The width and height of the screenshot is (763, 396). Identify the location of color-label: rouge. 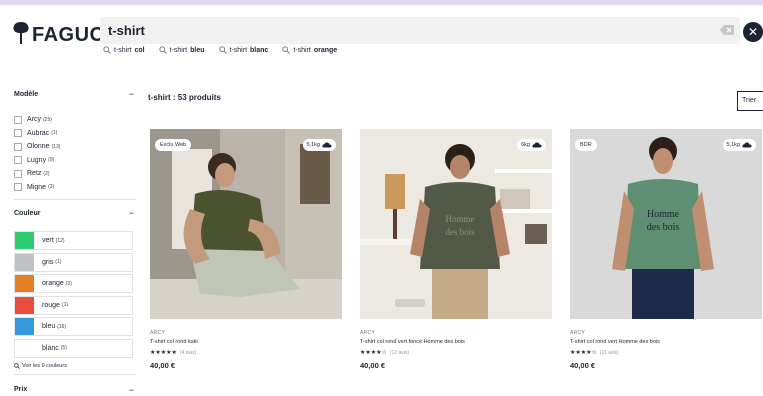
(51, 305).